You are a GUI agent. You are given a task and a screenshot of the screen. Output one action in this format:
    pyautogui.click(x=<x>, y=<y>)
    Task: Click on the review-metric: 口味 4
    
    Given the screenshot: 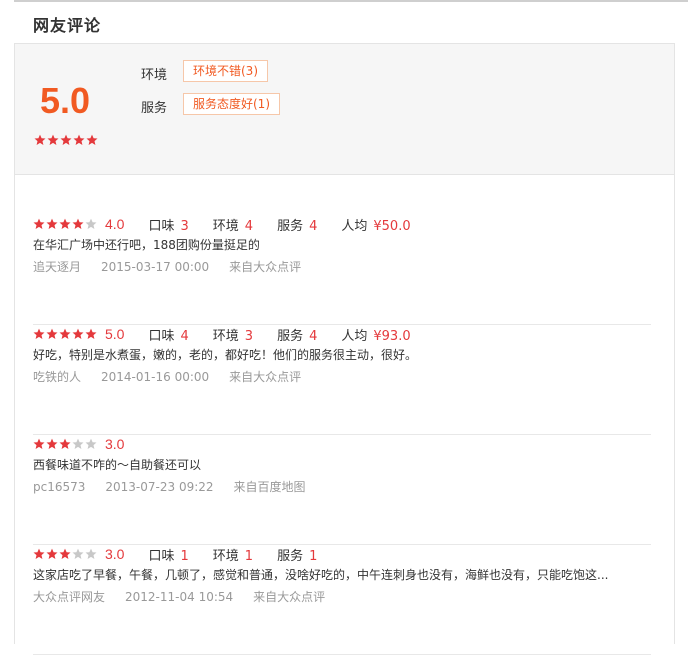 What is the action you would take?
    pyautogui.click(x=168, y=334)
    